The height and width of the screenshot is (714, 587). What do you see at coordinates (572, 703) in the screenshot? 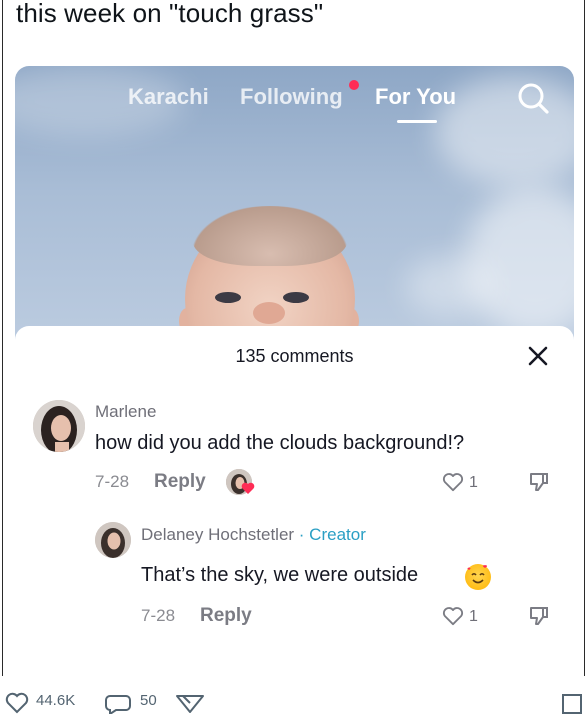
I see `bookmark-icon` at bounding box center [572, 703].